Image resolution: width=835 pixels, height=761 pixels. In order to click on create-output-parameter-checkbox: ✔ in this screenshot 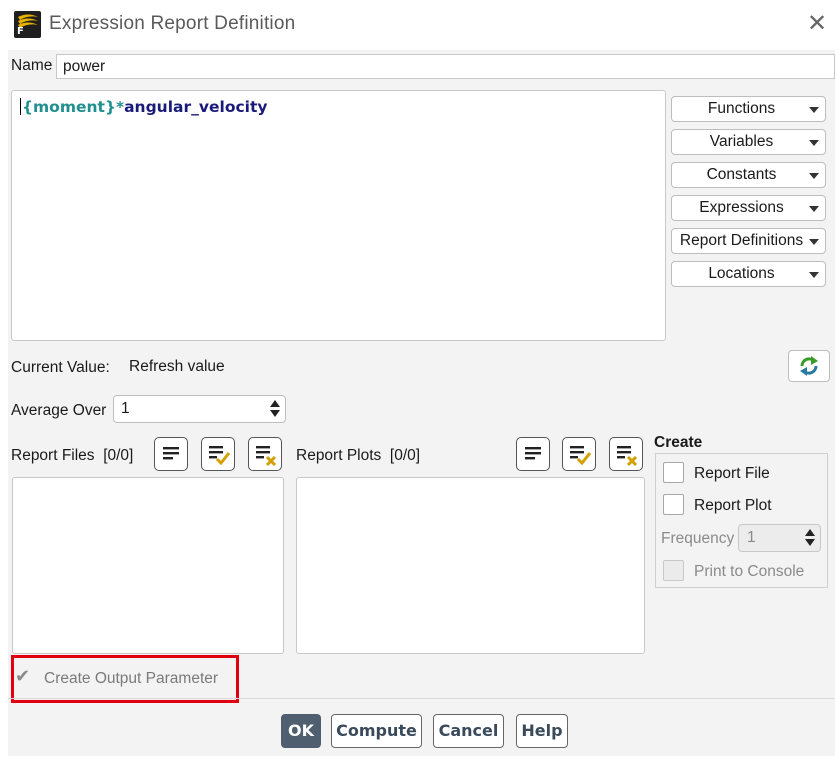, I will do `click(22, 676)`.